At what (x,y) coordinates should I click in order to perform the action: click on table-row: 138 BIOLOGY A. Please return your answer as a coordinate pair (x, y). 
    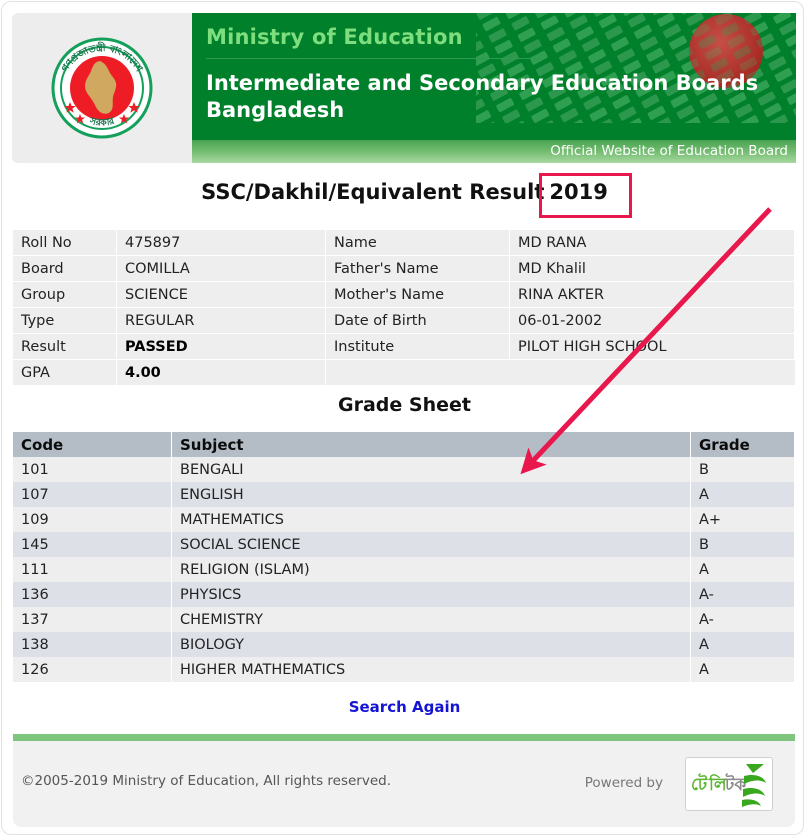
    Looking at the image, I should click on (404, 644).